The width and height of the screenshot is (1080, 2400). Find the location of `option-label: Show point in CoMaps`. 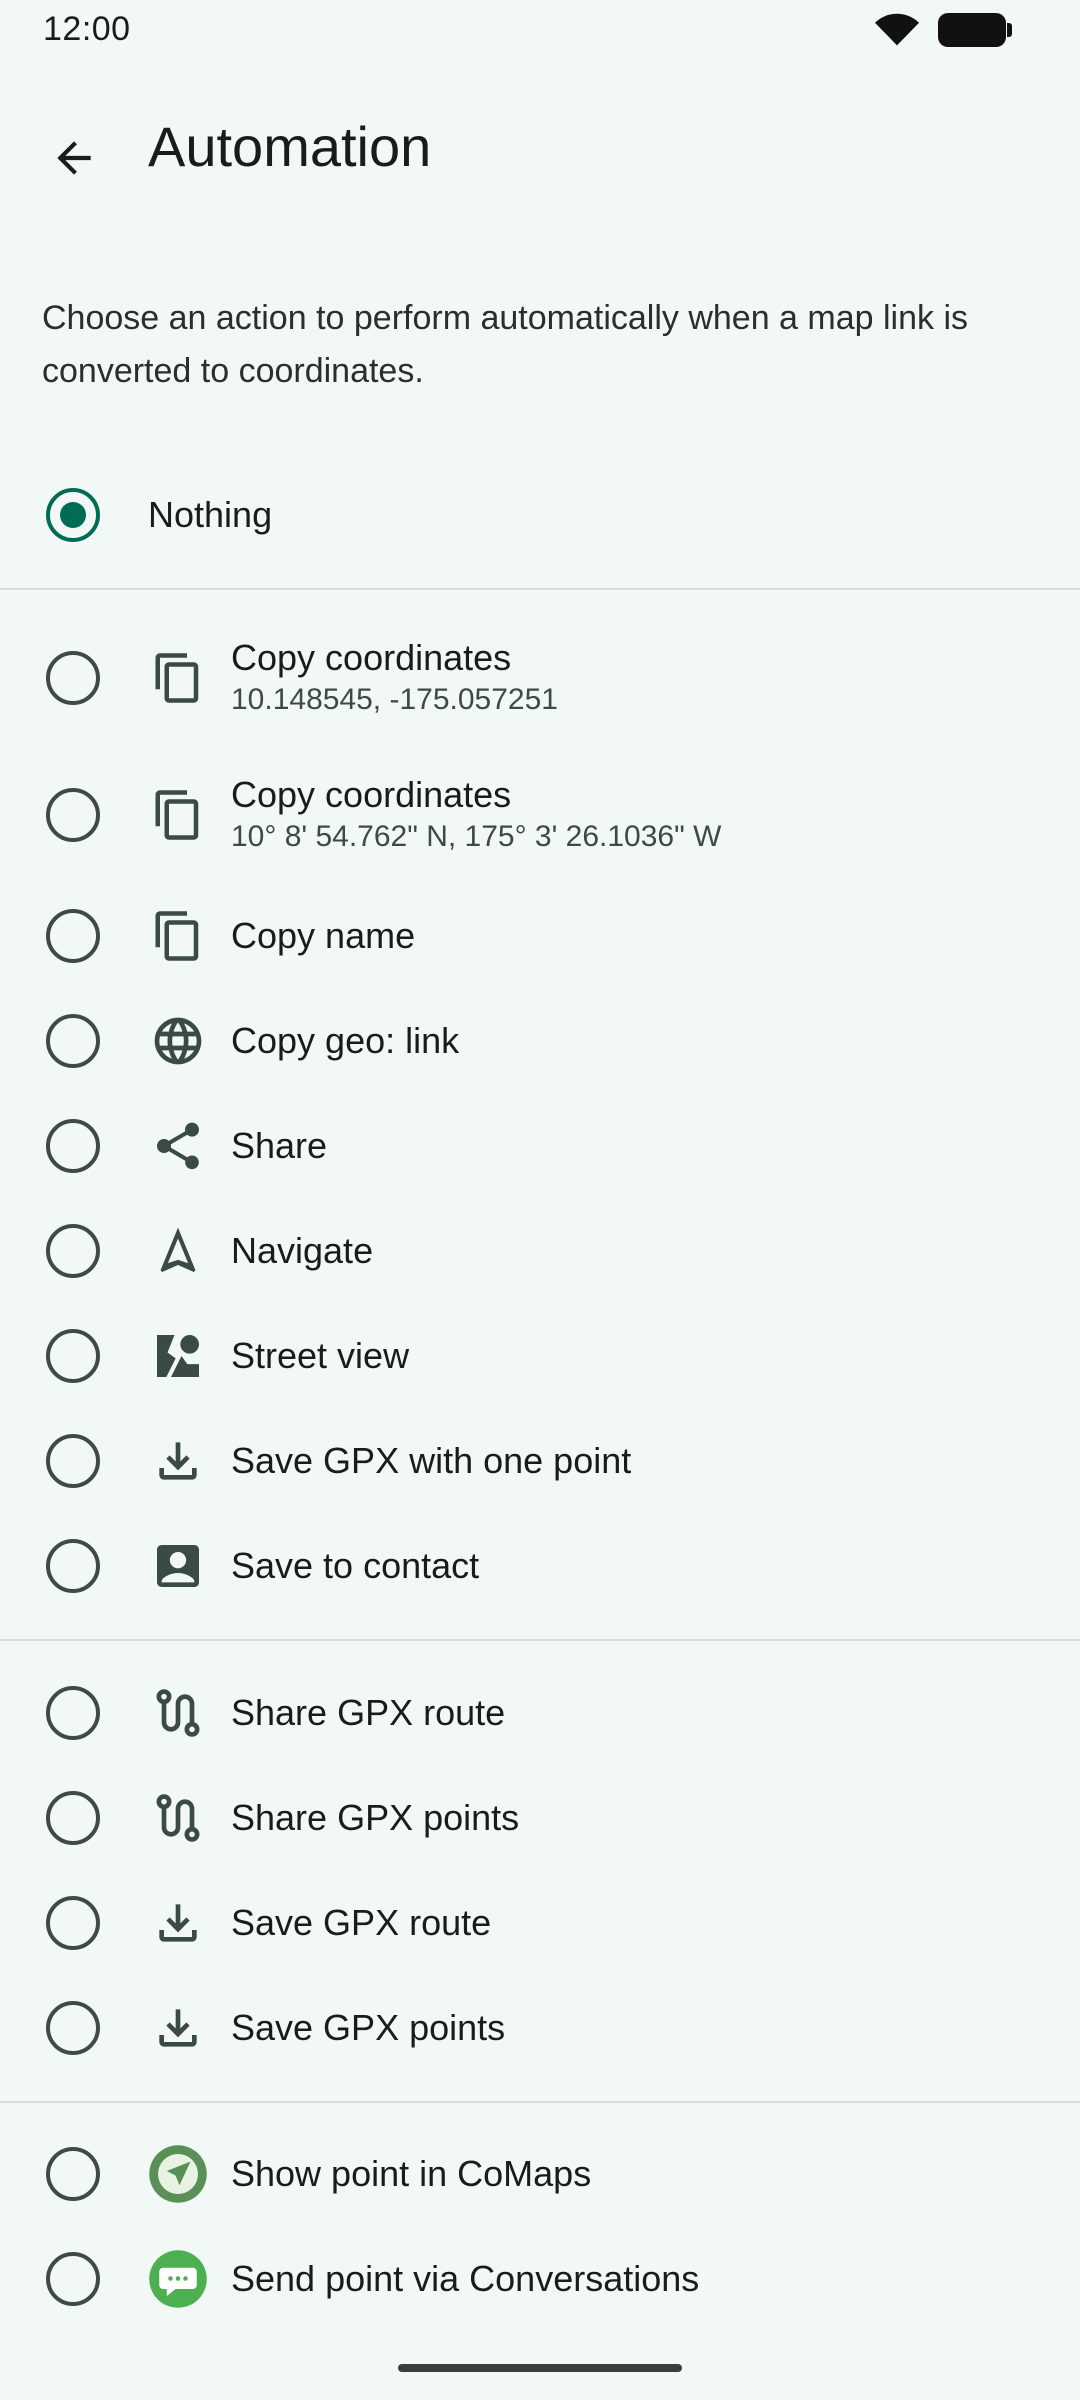

option-label: Show point in CoMaps is located at coordinates (411, 2173).